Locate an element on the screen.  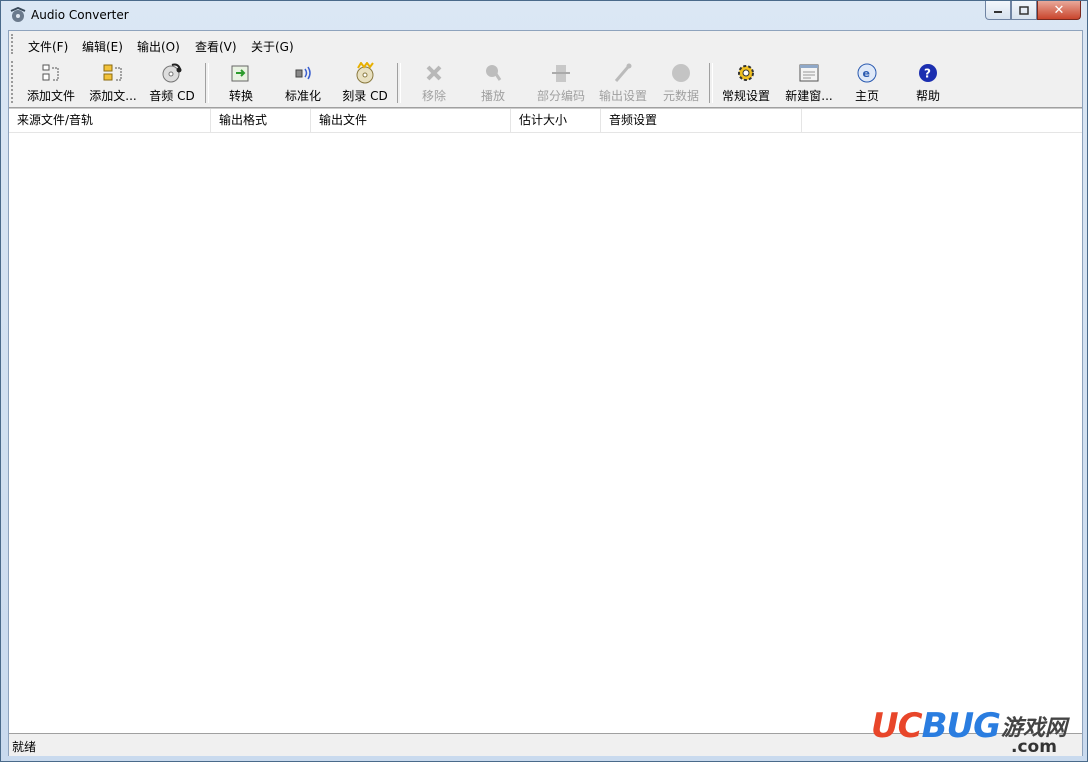
burn-cd-button: 刻录 CD is located at coordinates (365, 82).